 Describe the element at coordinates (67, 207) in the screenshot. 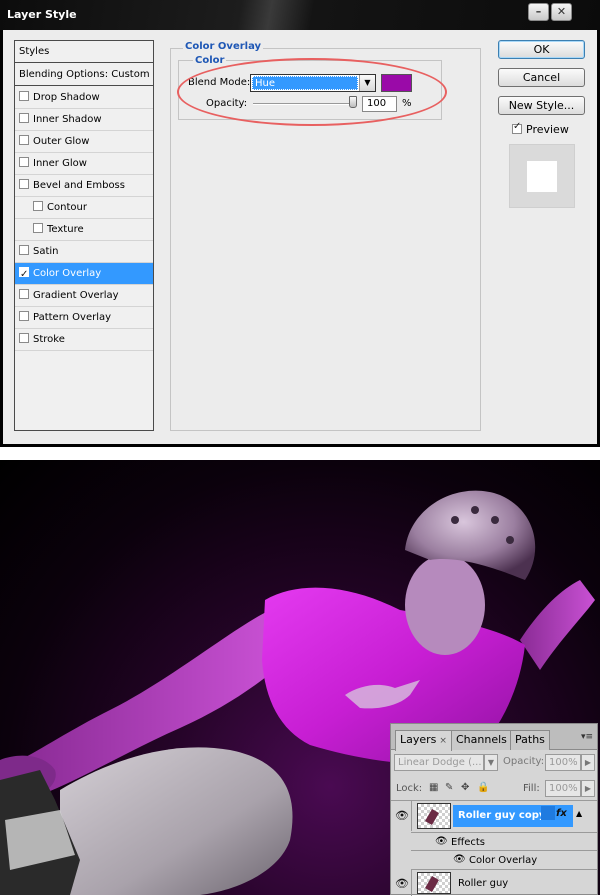

I see `style-item-label: Contour` at that location.